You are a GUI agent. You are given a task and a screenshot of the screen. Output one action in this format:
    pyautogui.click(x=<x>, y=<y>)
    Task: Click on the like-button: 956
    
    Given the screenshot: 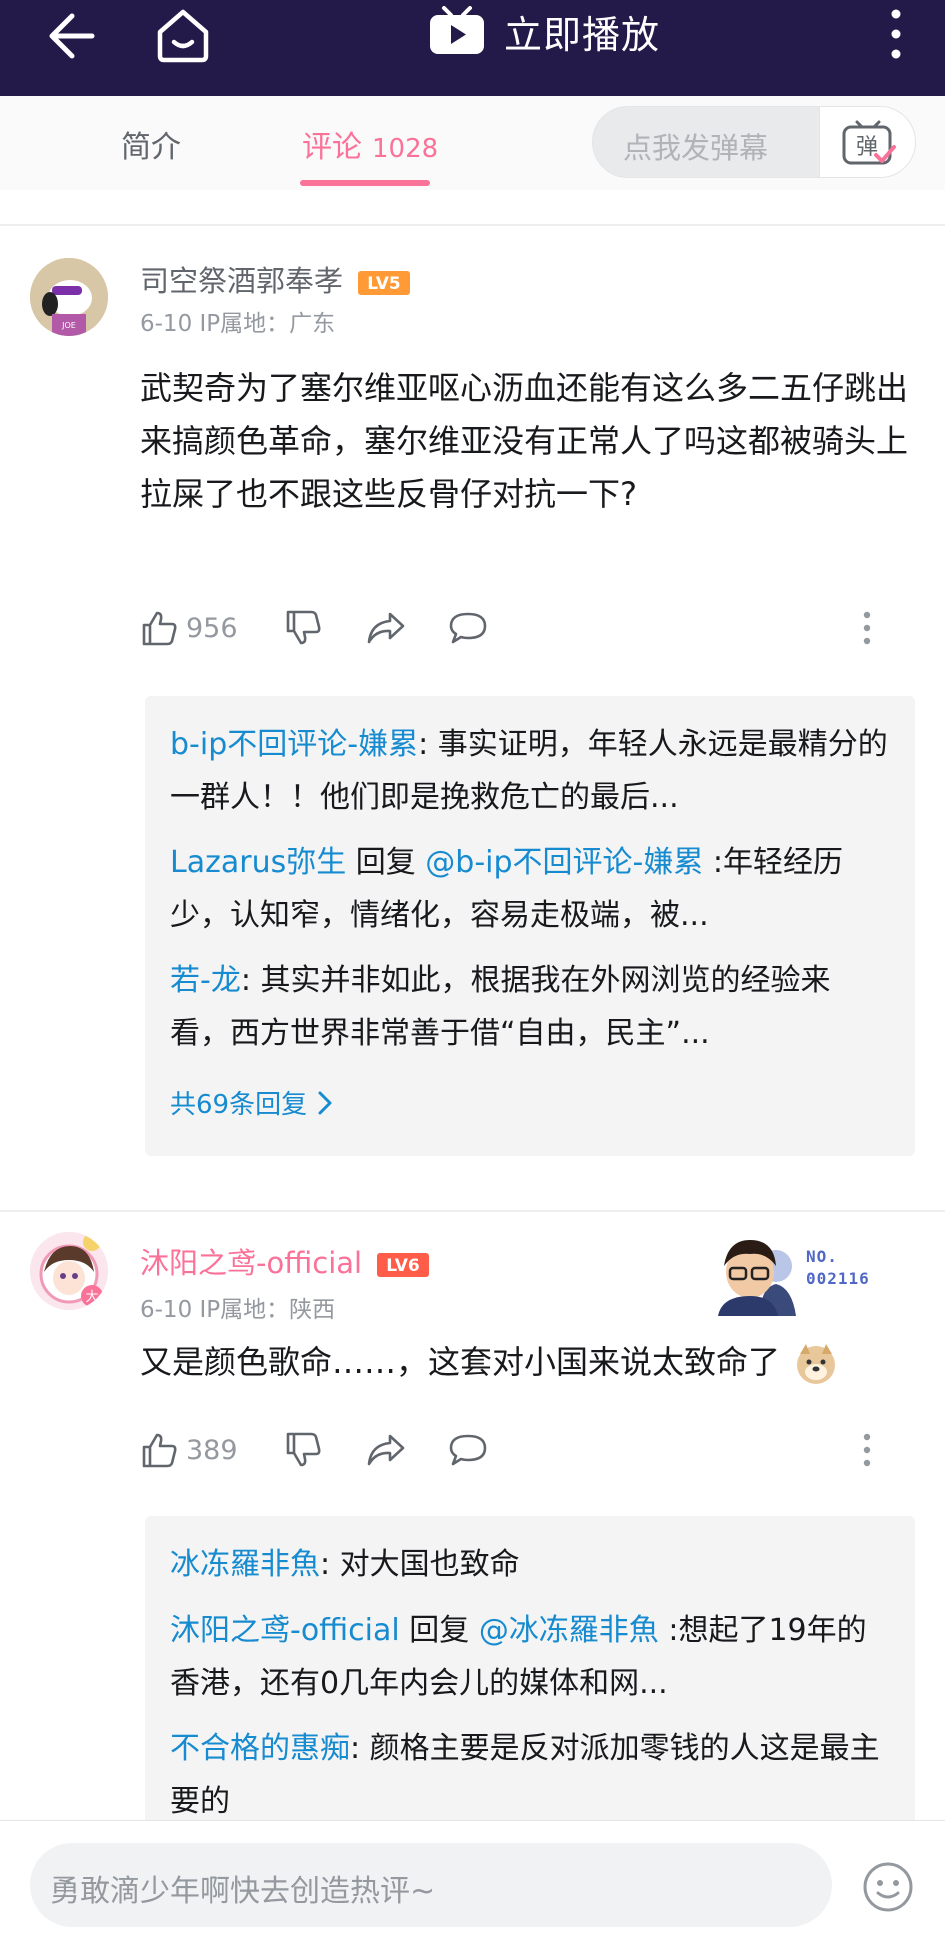 What is the action you would take?
    pyautogui.click(x=189, y=628)
    